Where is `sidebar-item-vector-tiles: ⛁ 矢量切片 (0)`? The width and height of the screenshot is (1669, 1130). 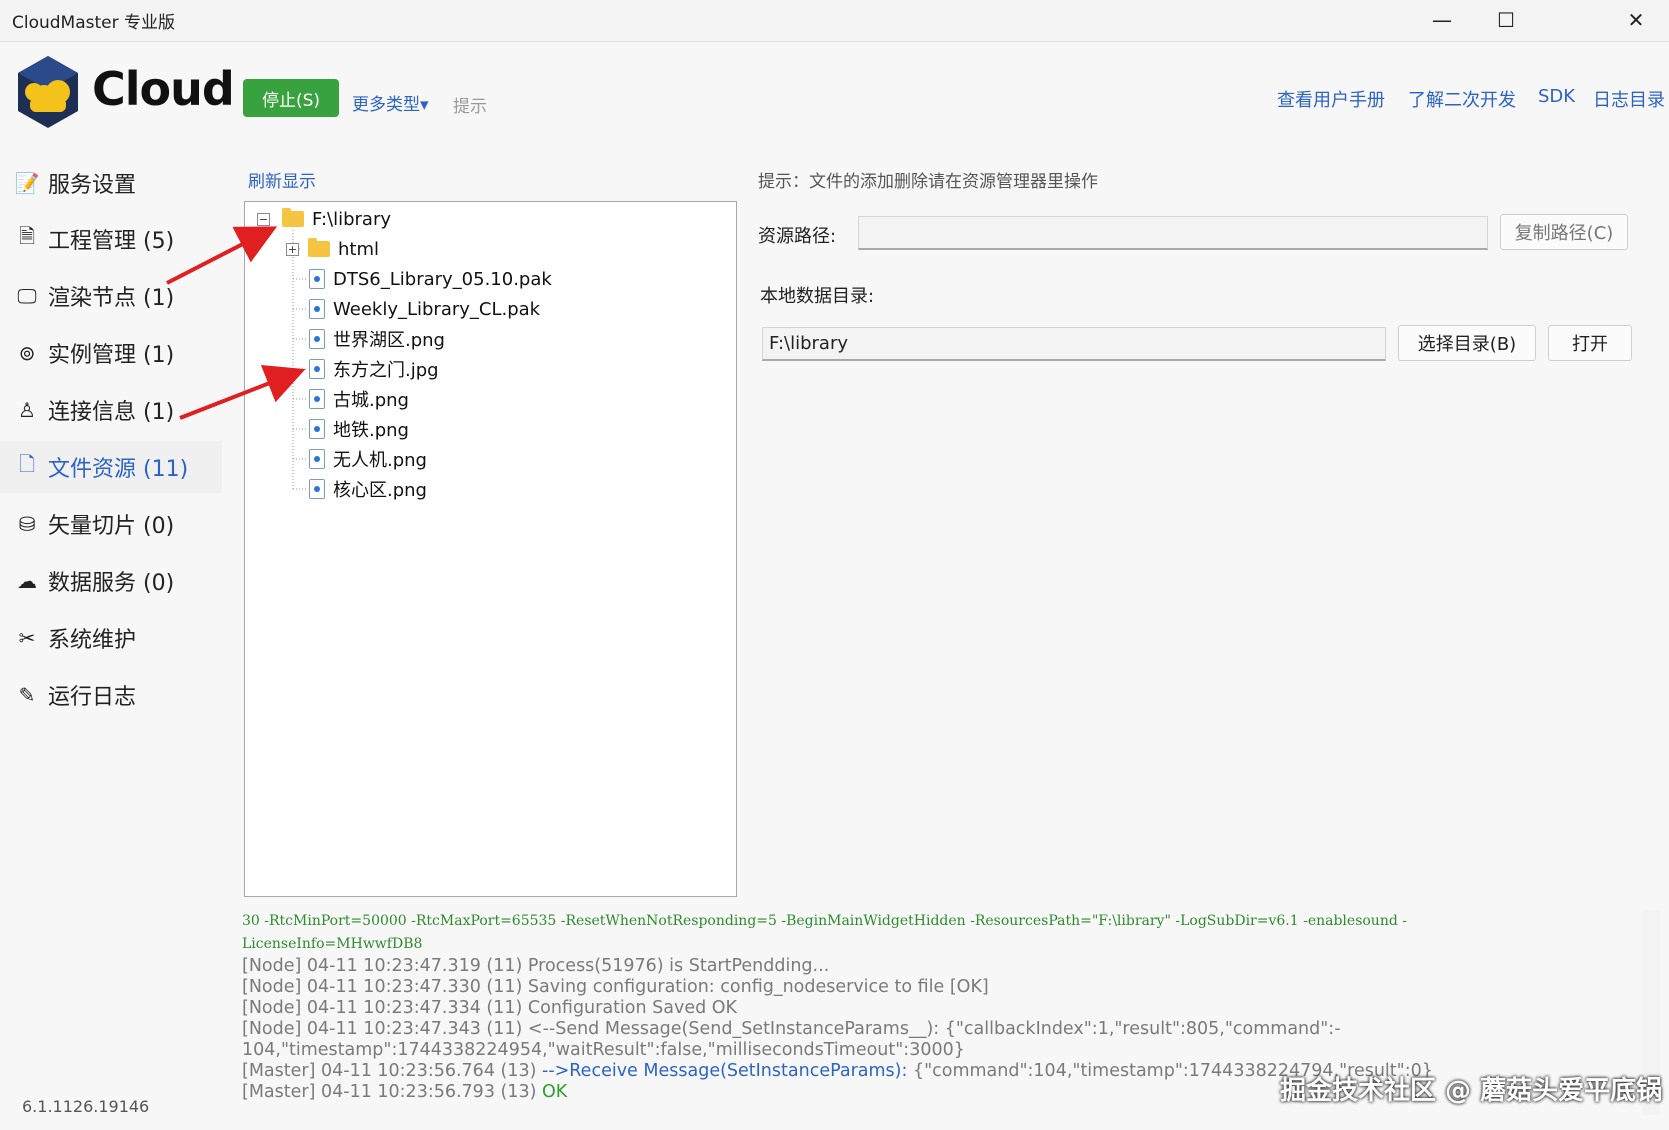 sidebar-item-vector-tiles: ⛁ 矢量切片 (0) is located at coordinates (111, 524).